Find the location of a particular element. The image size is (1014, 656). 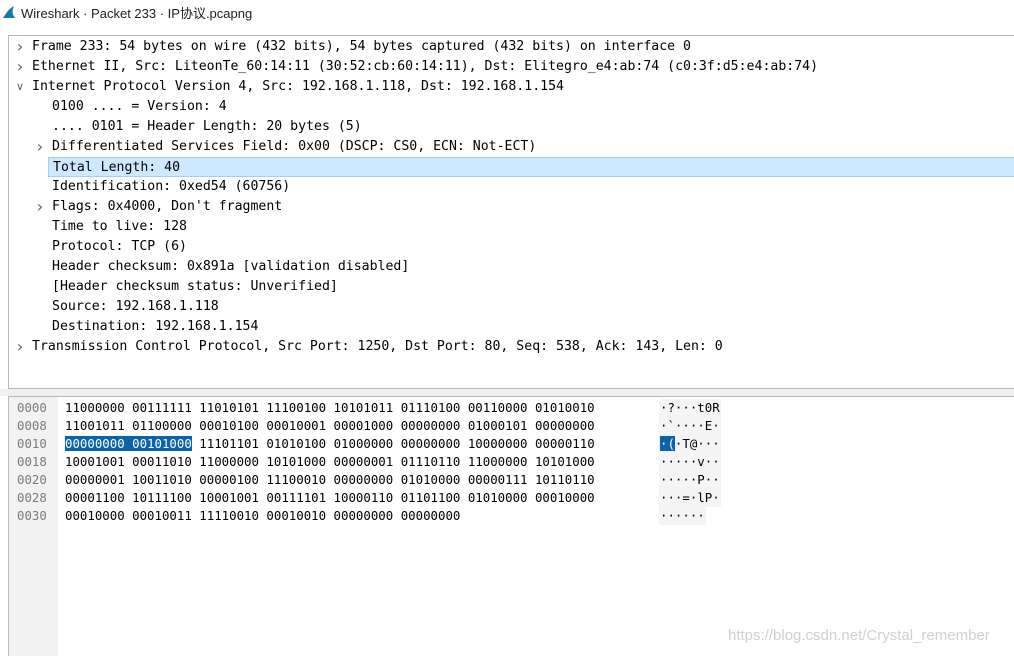

byte-ascii-text: ·`····E· is located at coordinates (690, 425).